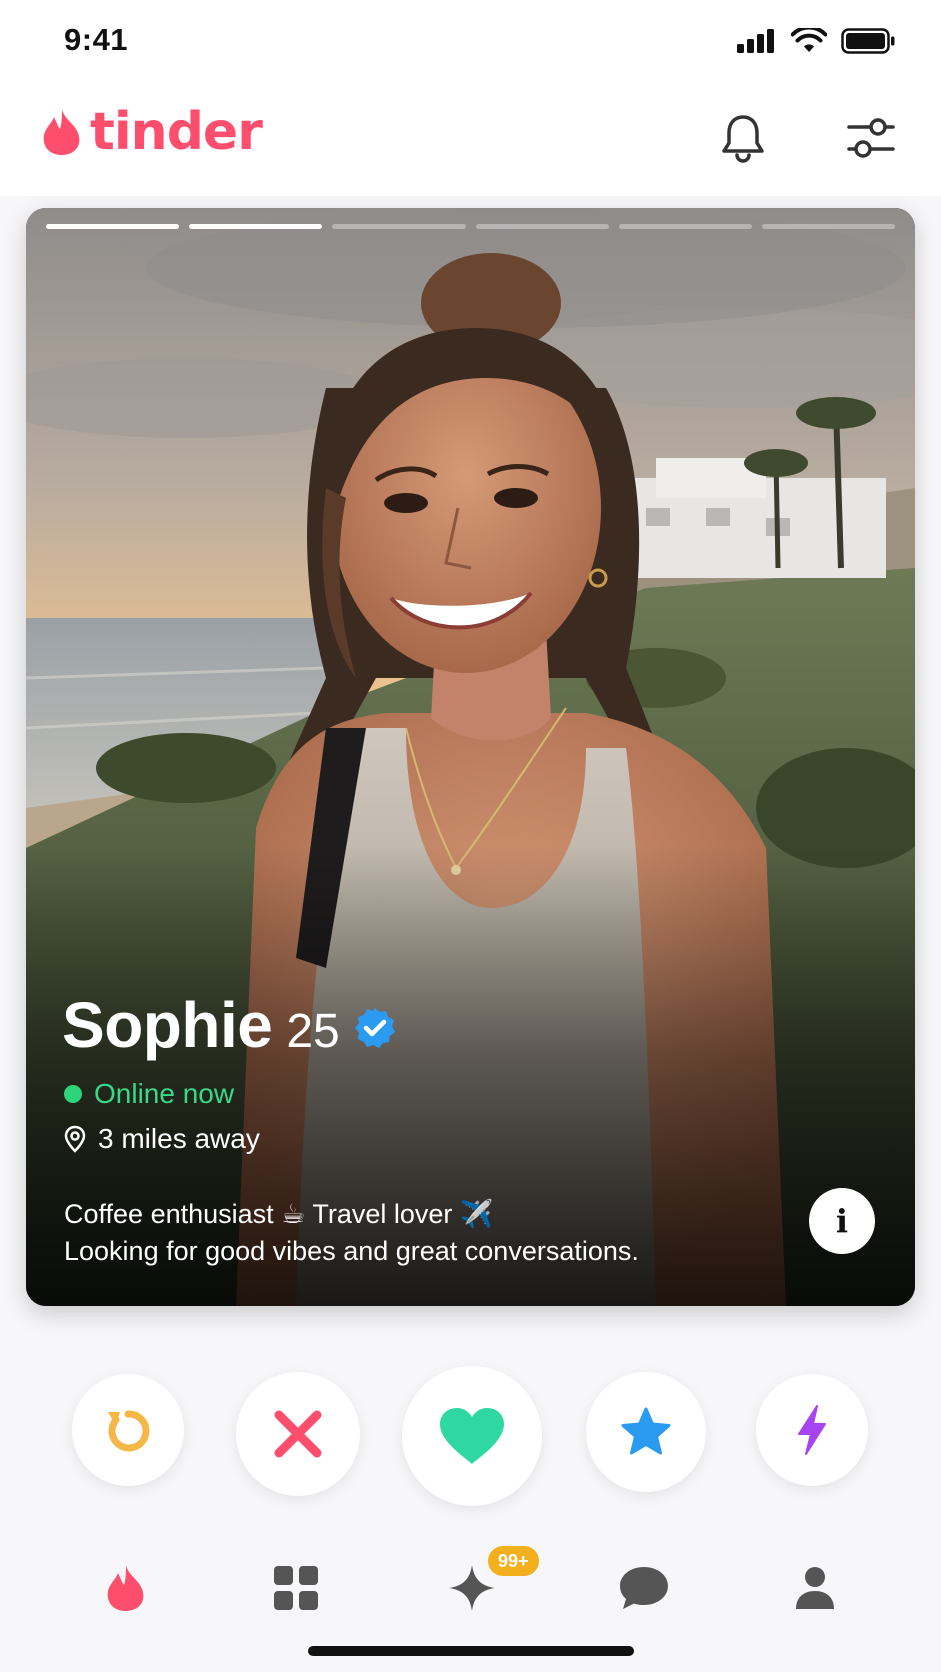  Describe the element at coordinates (513, 1561) in the screenshot. I see `likes-count-badge: 99+` at that location.